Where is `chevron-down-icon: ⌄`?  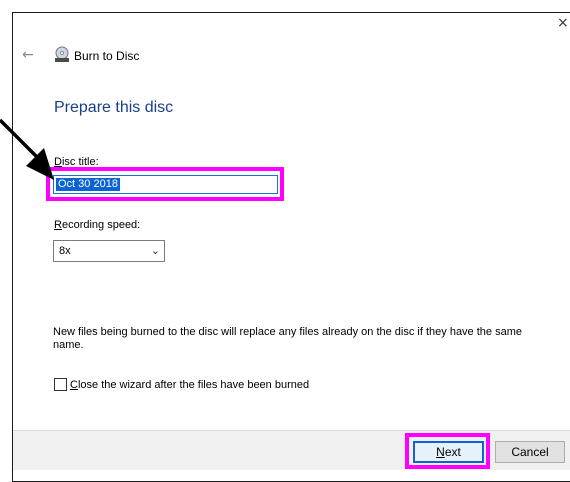 chevron-down-icon: ⌄ is located at coordinates (155, 250).